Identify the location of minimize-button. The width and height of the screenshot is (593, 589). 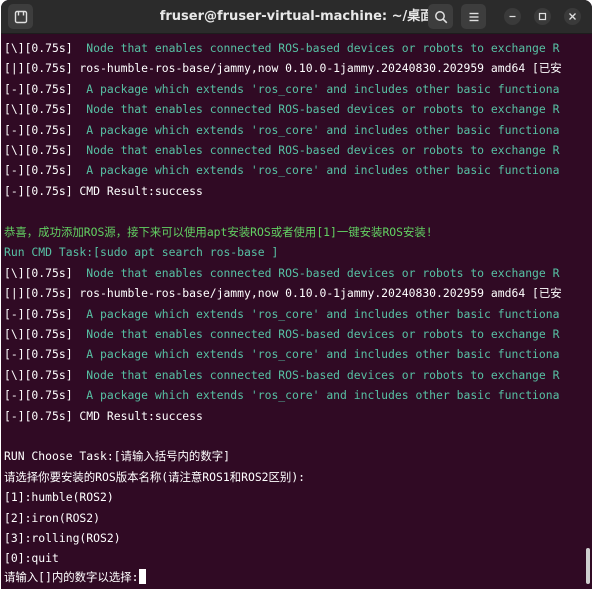
(512, 16).